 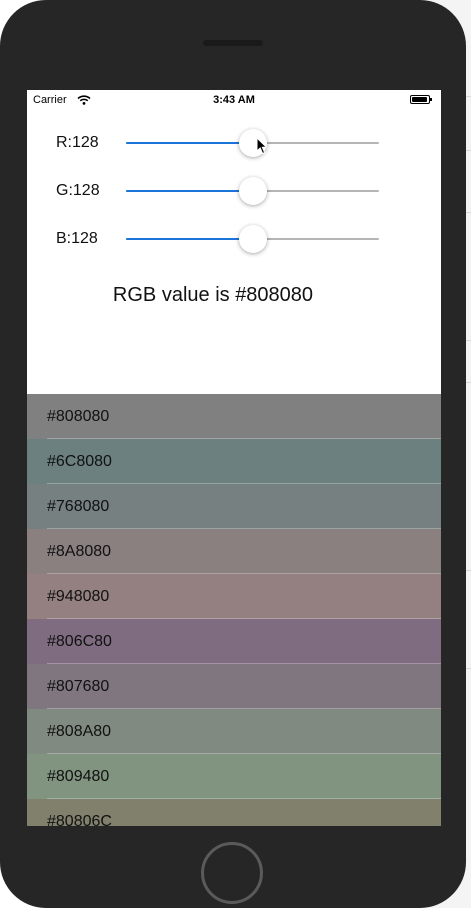 I want to click on list-item: #806C80, so click(x=234, y=641).